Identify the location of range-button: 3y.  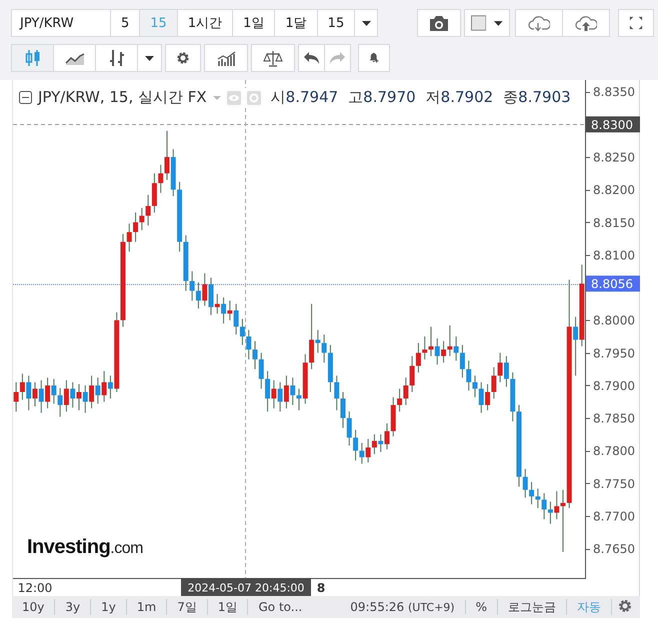
(73, 607).